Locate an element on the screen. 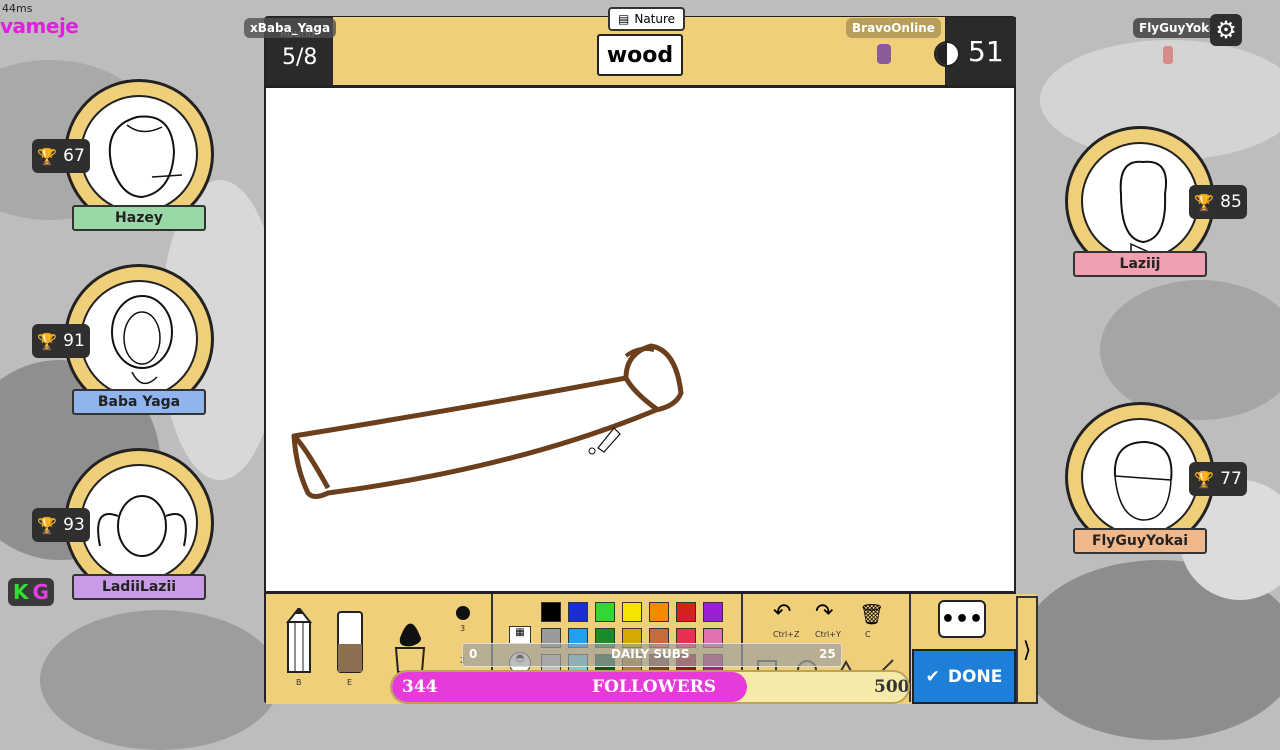  done-button: ✔ DONE is located at coordinates (964, 676).